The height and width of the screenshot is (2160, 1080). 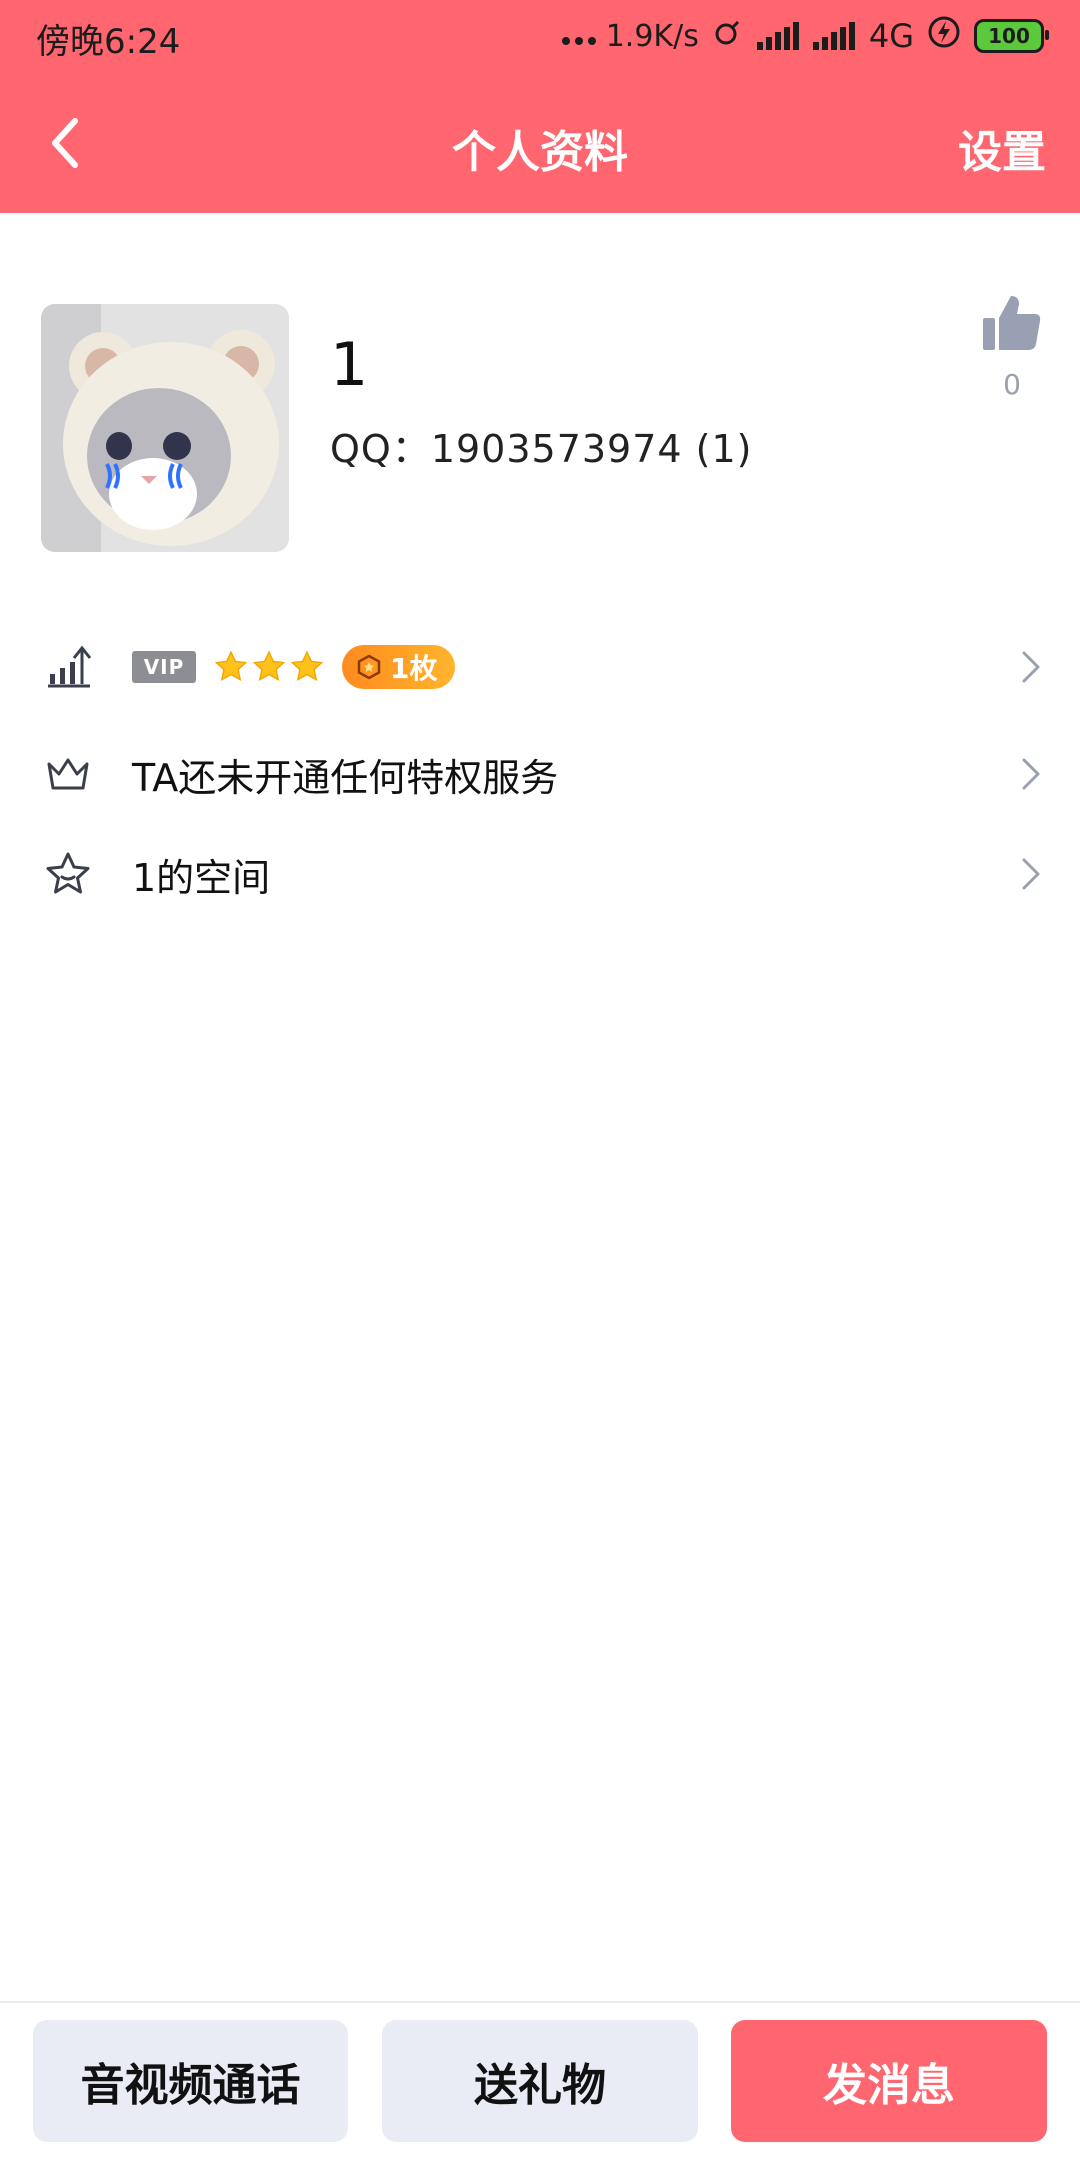 What do you see at coordinates (777, 36) in the screenshot?
I see `signal-icon` at bounding box center [777, 36].